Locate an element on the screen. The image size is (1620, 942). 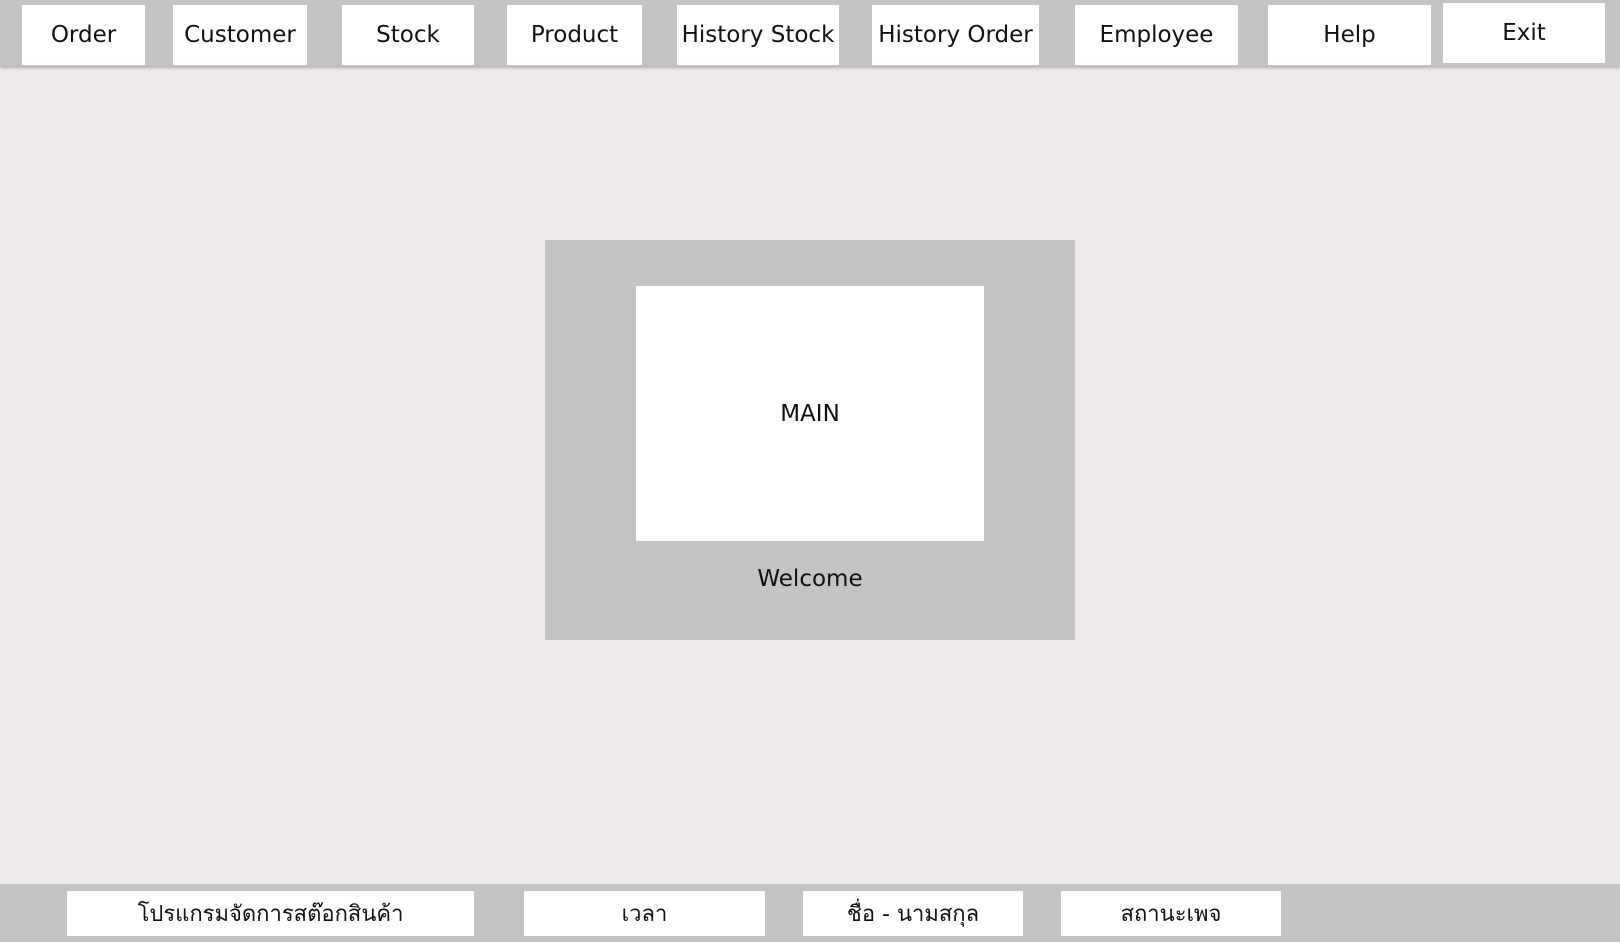
main-title: MAIN is located at coordinates (810, 413).